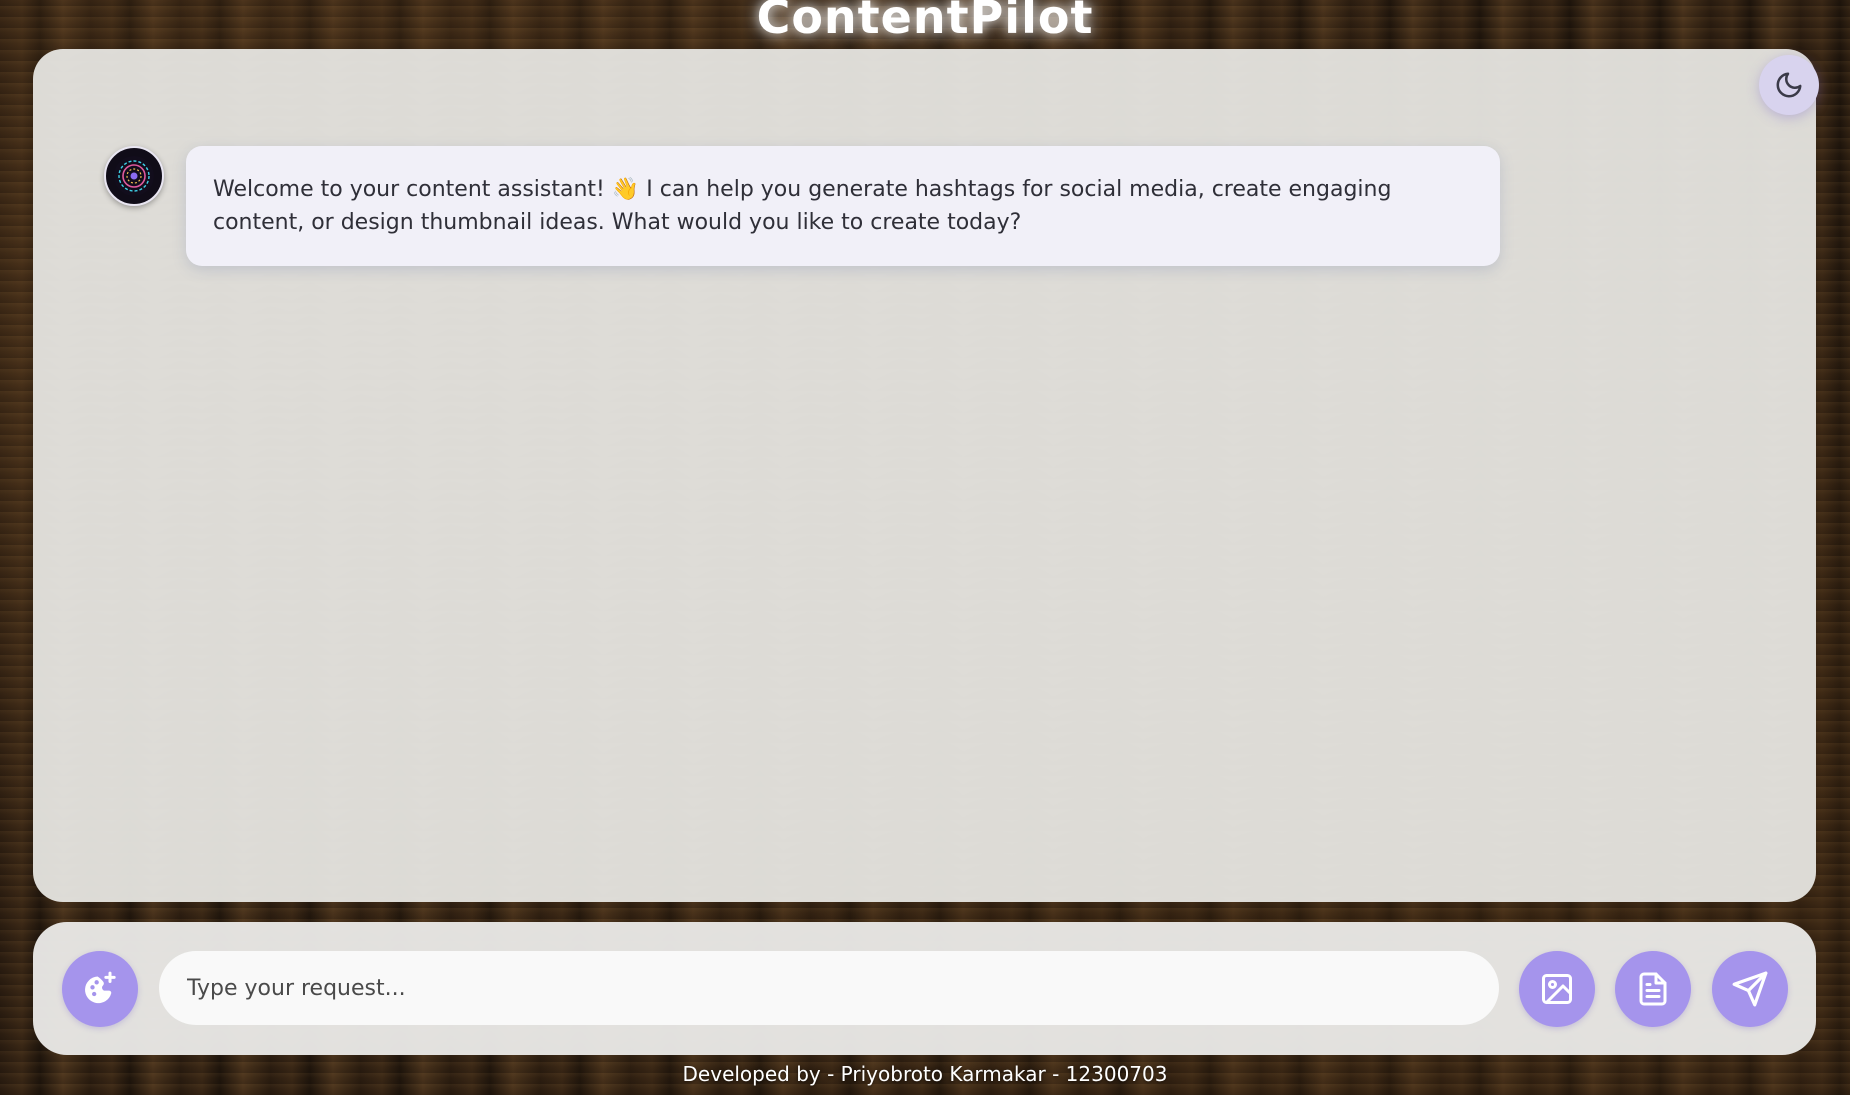 The height and width of the screenshot is (1095, 1850). Describe the element at coordinates (925, 22) in the screenshot. I see `app-title: ContentPilot` at that location.